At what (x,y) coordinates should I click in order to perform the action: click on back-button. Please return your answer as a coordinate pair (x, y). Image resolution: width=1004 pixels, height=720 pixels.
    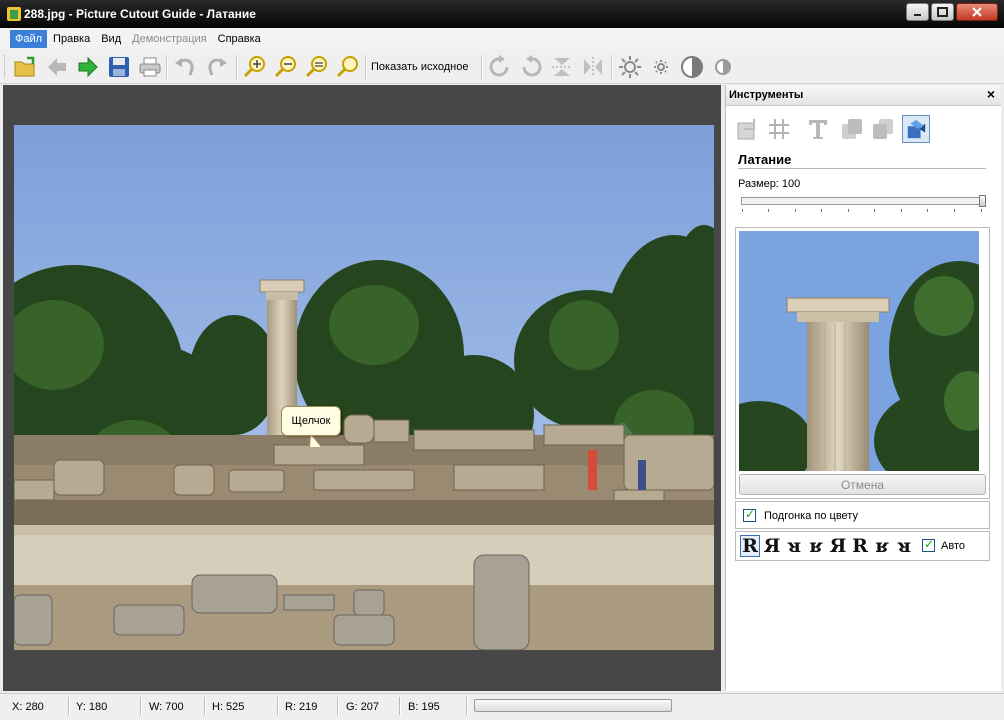
    Looking at the image, I should click on (57, 67).